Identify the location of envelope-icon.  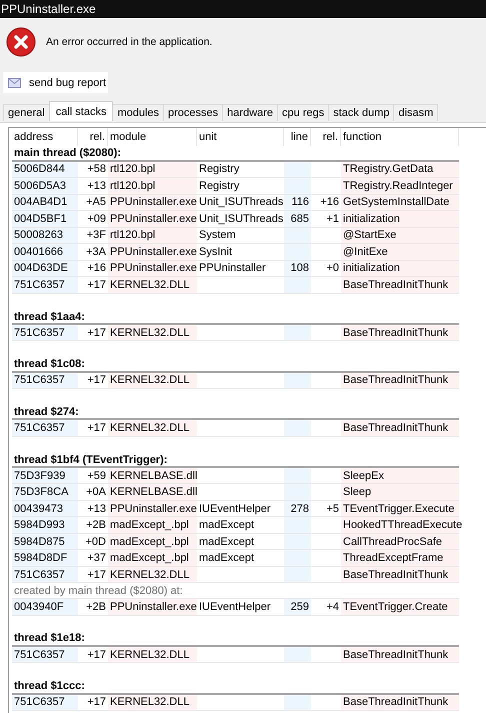
(14, 83).